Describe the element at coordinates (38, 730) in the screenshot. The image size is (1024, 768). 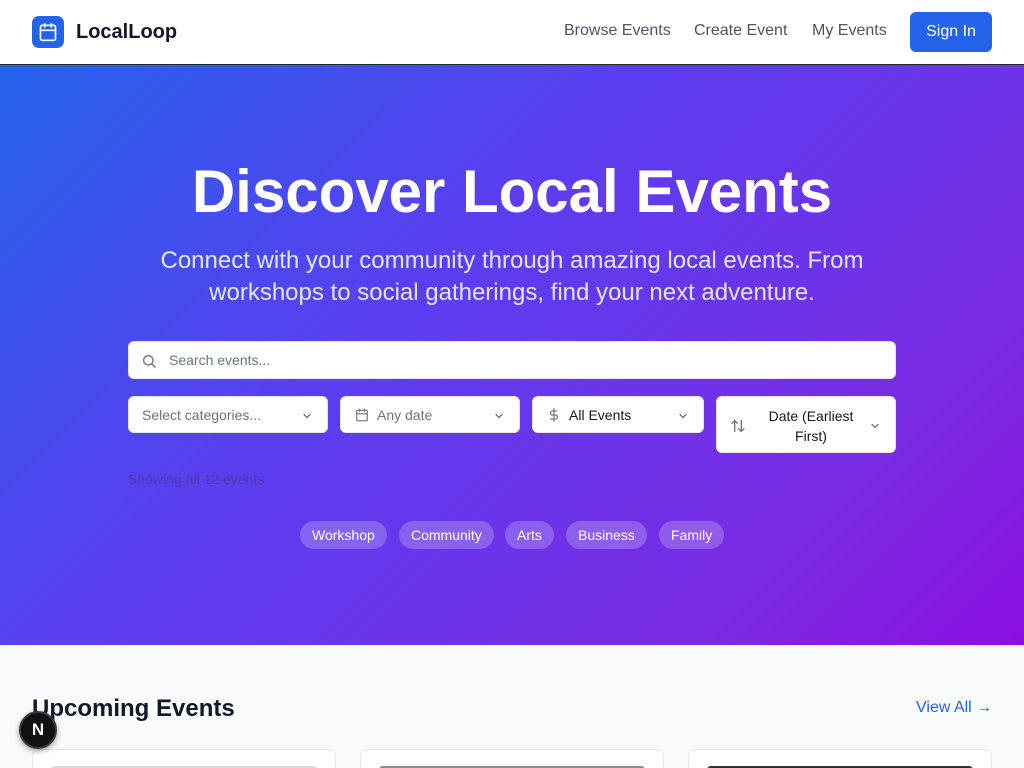
I see `dev-tools-badge: N` at that location.